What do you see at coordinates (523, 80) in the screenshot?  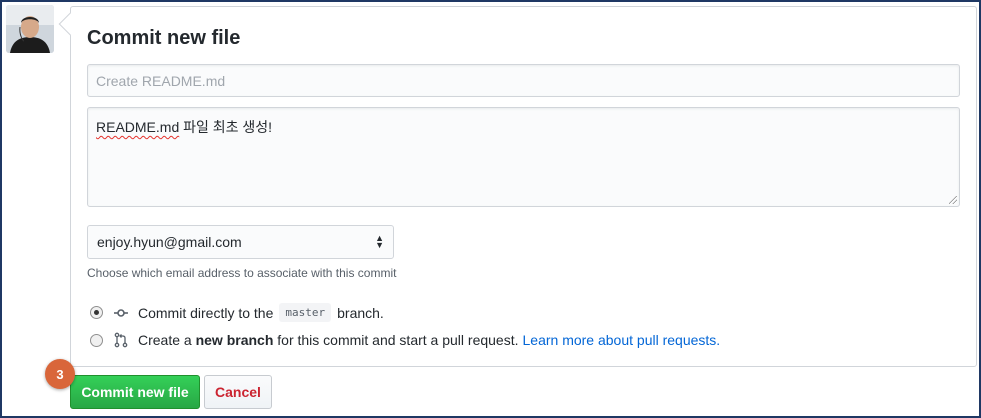 I see `commit-summary-input` at bounding box center [523, 80].